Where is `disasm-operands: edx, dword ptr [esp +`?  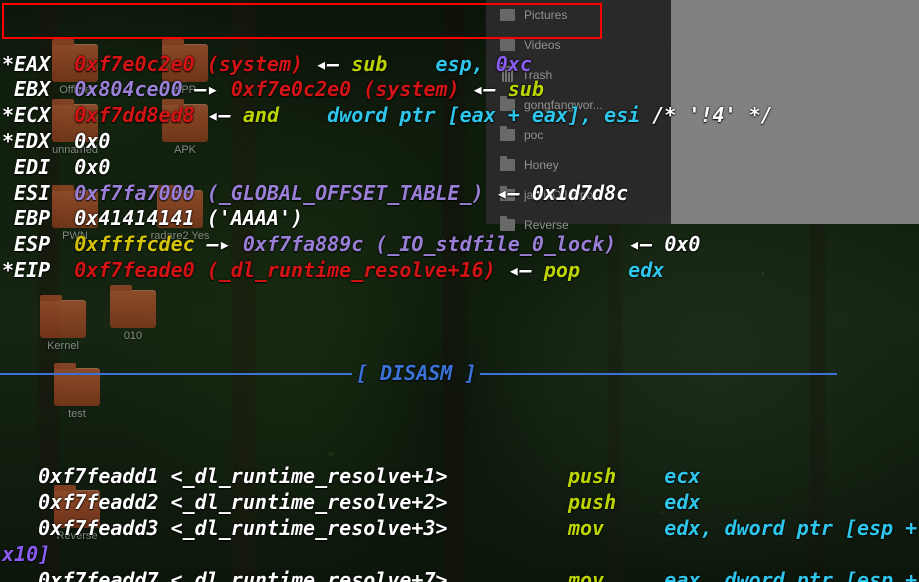 disasm-operands: edx, dword ptr [esp + is located at coordinates (791, 527).